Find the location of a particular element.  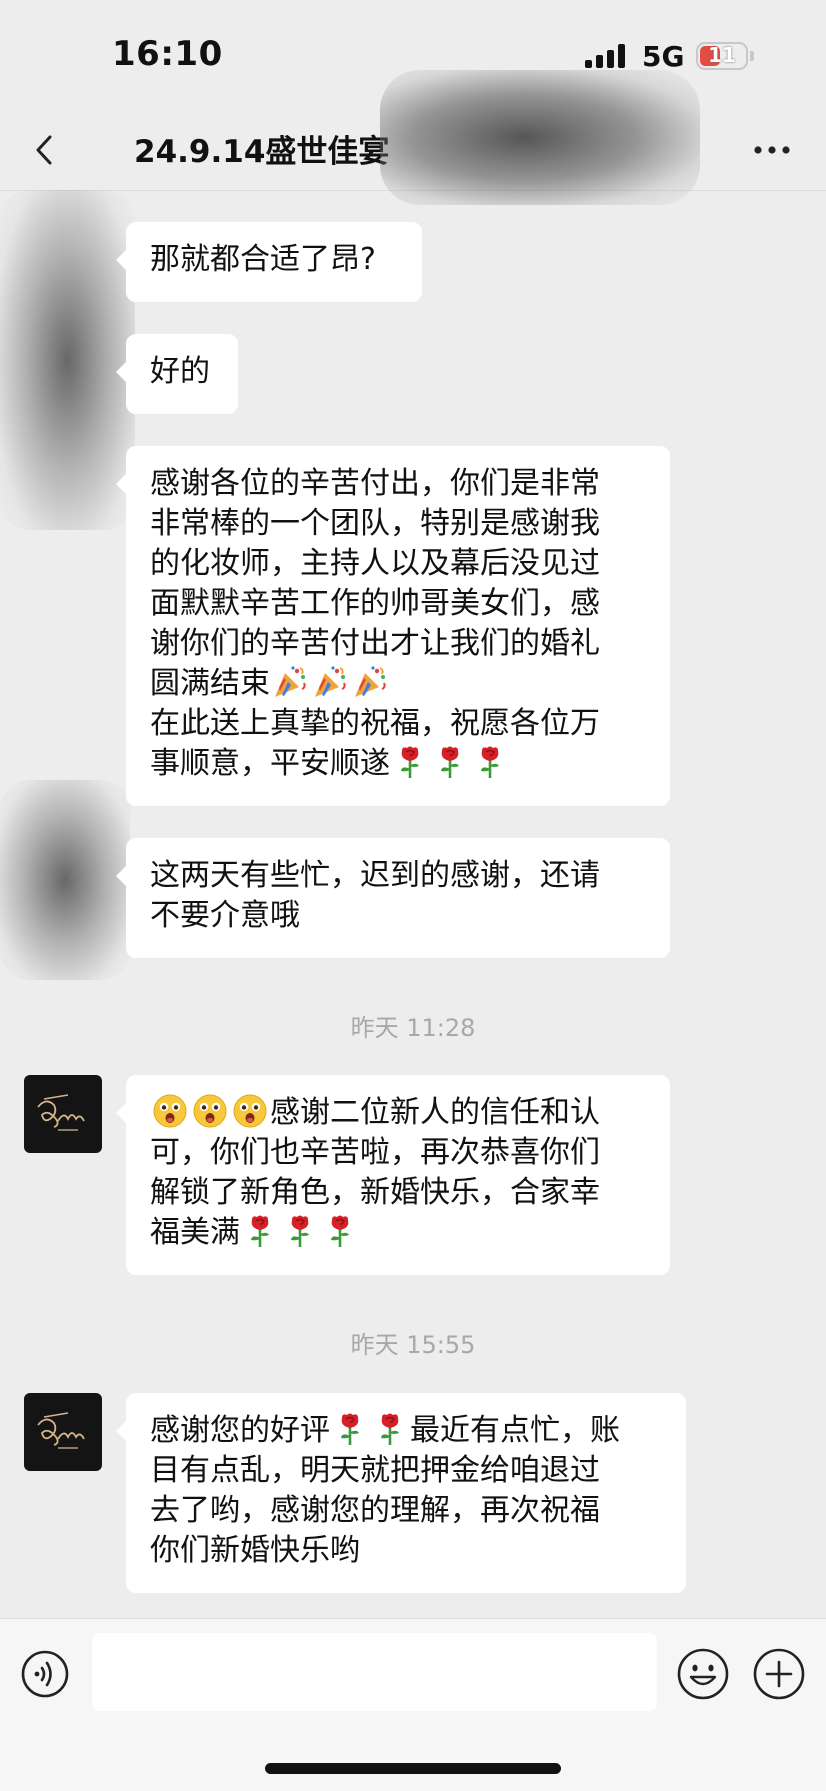

message-text: 感谢您的好评 is located at coordinates (240, 1430).